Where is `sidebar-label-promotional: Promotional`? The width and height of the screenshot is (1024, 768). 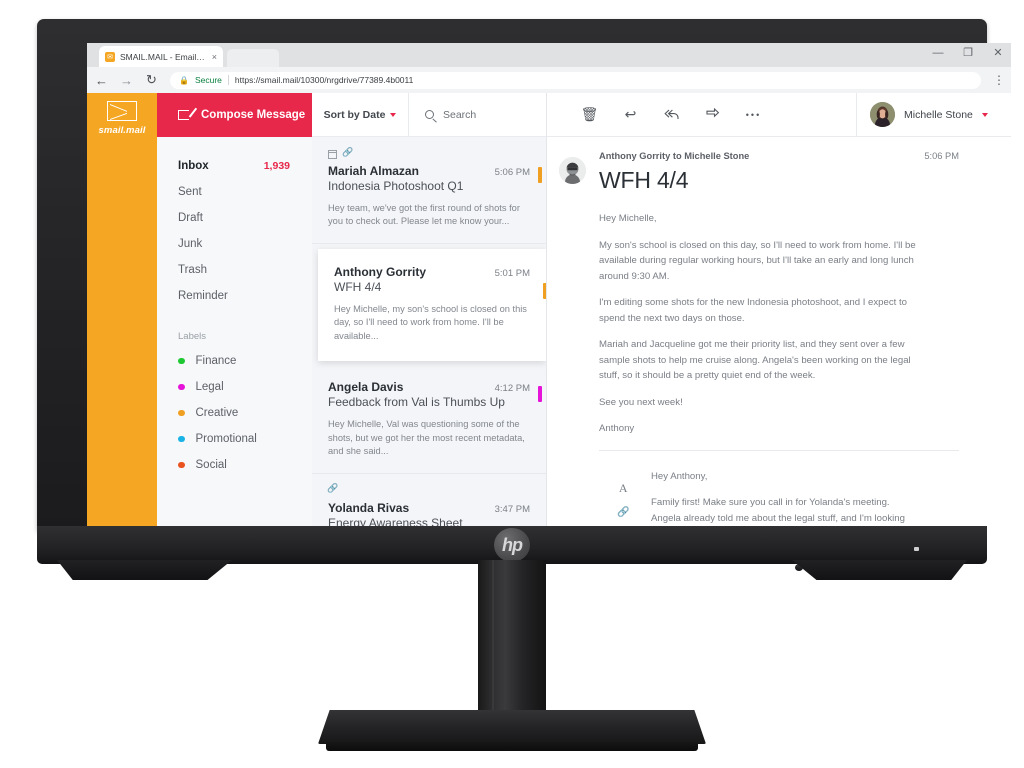 sidebar-label-promotional: Promotional is located at coordinates (234, 439).